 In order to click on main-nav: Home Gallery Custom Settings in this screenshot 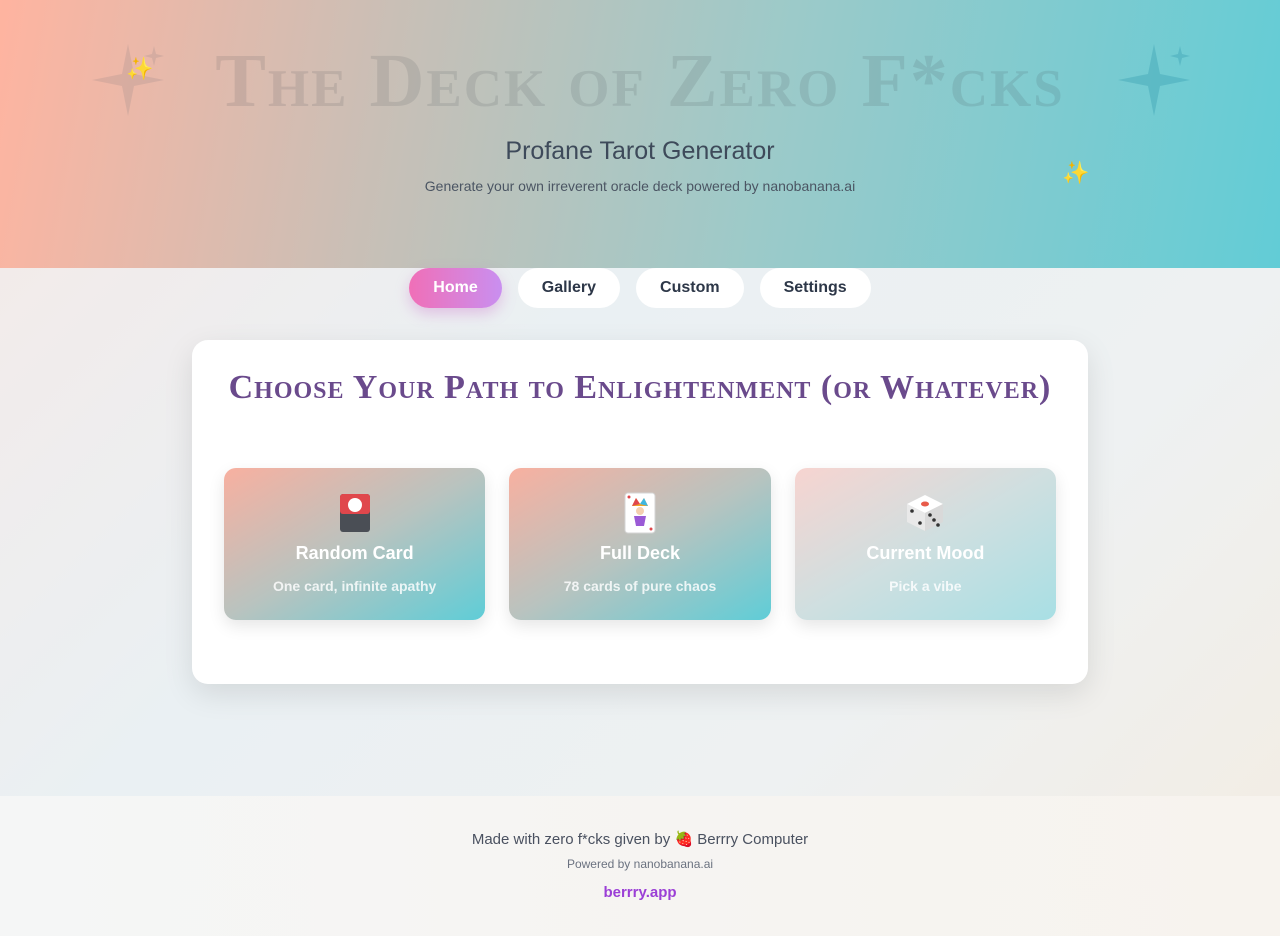, I will do `click(640, 288)`.